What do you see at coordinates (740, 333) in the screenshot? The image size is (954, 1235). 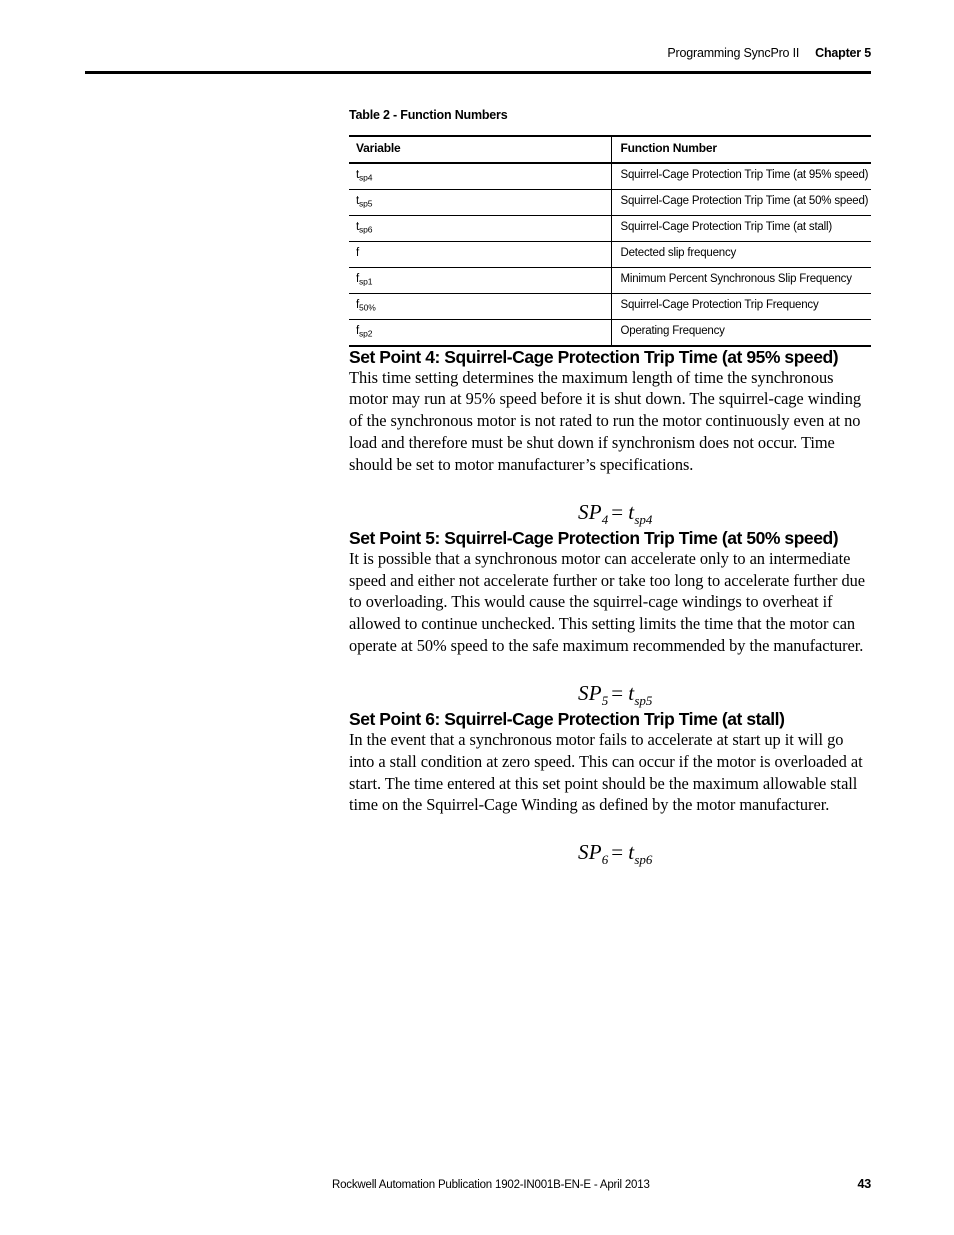 I see `cell-function-number: Operating Frequency` at bounding box center [740, 333].